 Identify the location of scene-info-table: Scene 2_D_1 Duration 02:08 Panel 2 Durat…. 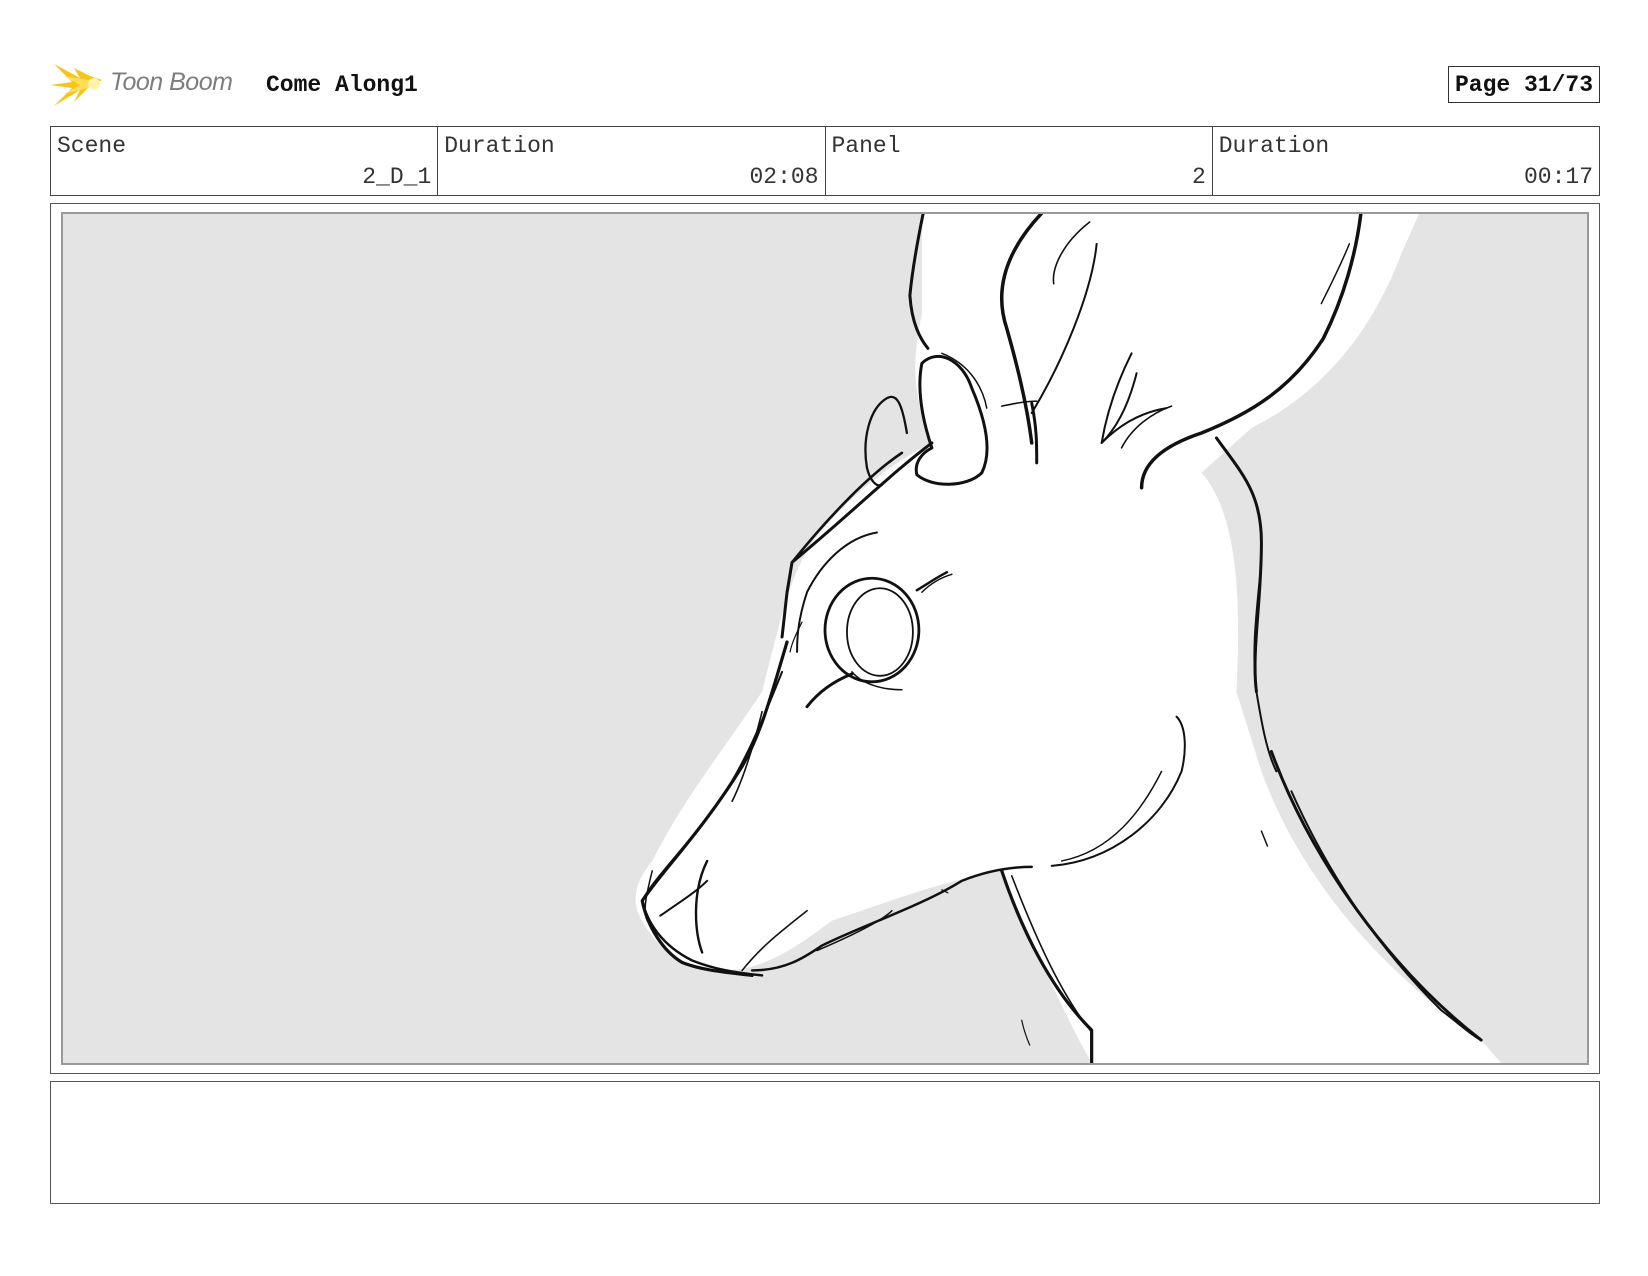
(825, 161).